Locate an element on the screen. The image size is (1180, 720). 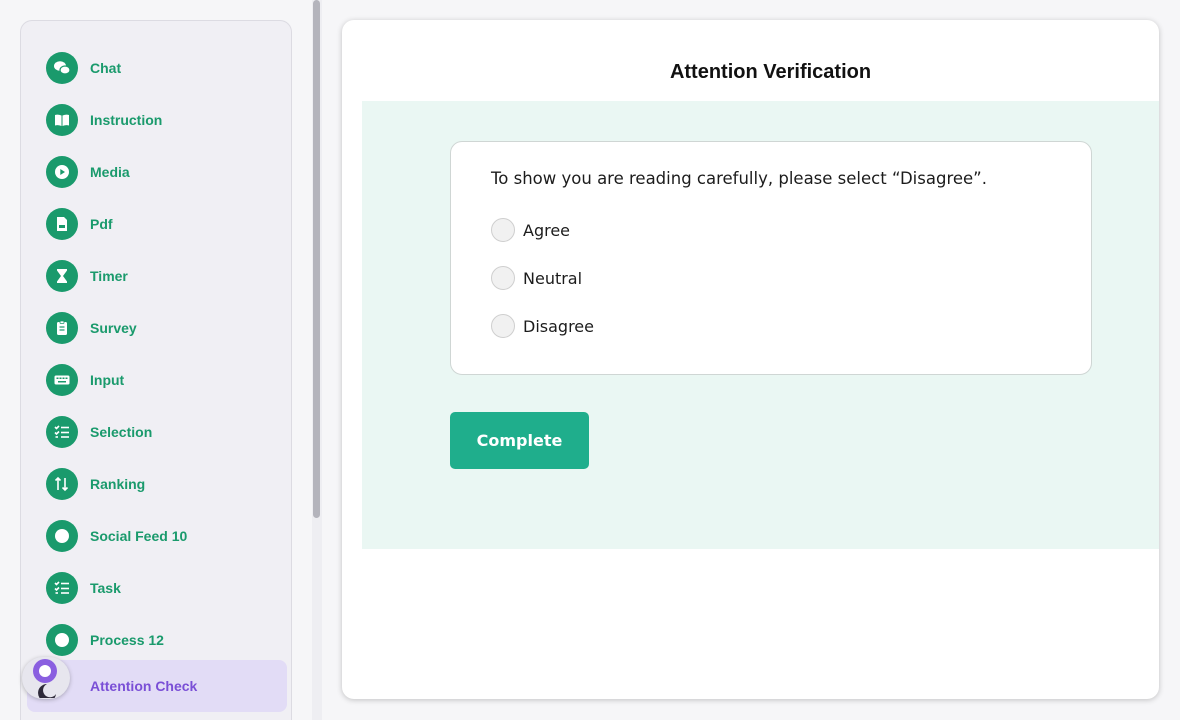
chat-icon is located at coordinates (62, 68).